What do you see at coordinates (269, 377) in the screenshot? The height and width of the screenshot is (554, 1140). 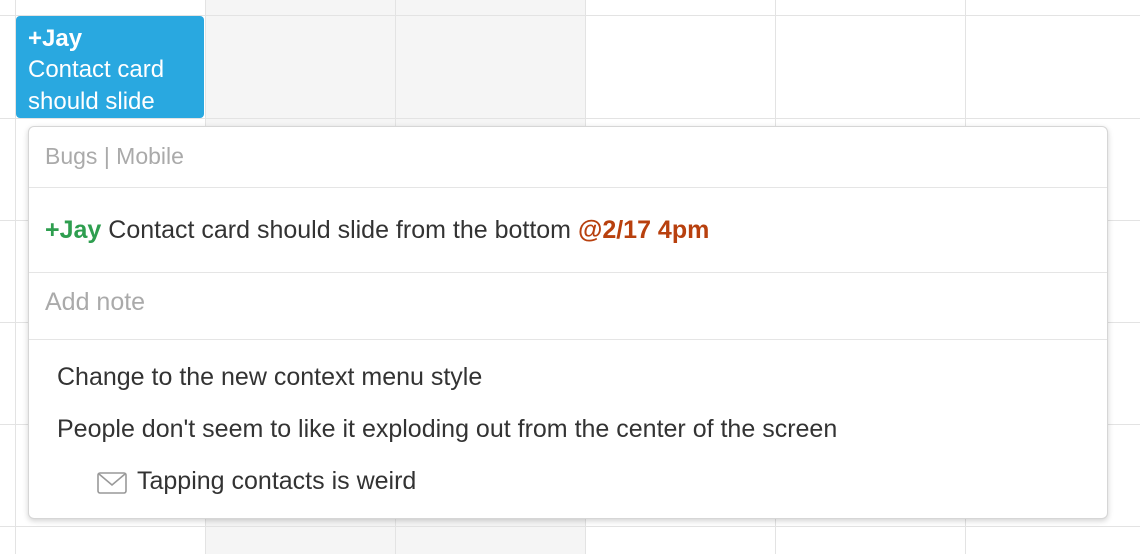 I see `comment-item: Change to the new context menu style` at bounding box center [269, 377].